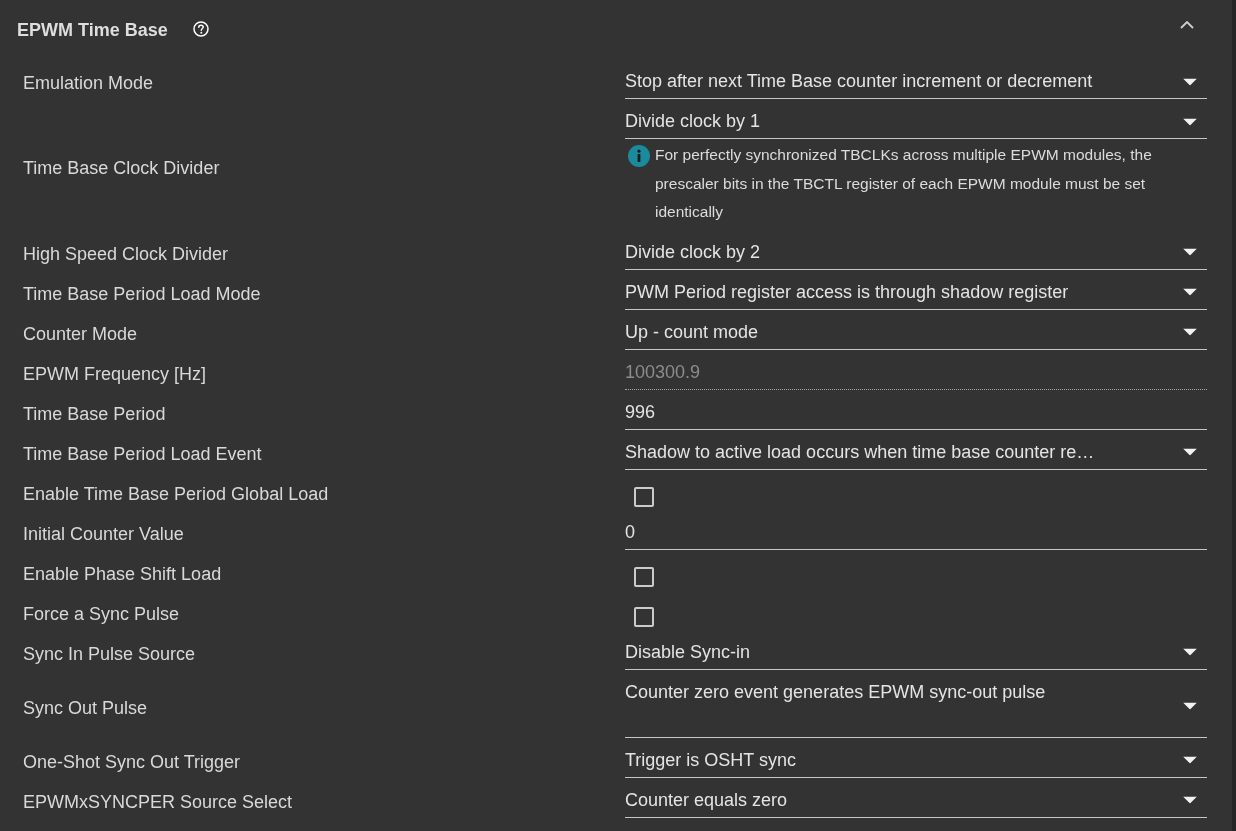 This screenshot has width=1236, height=831. What do you see at coordinates (102, 613) in the screenshot?
I see `field-label: Force a Sync Pulse` at bounding box center [102, 613].